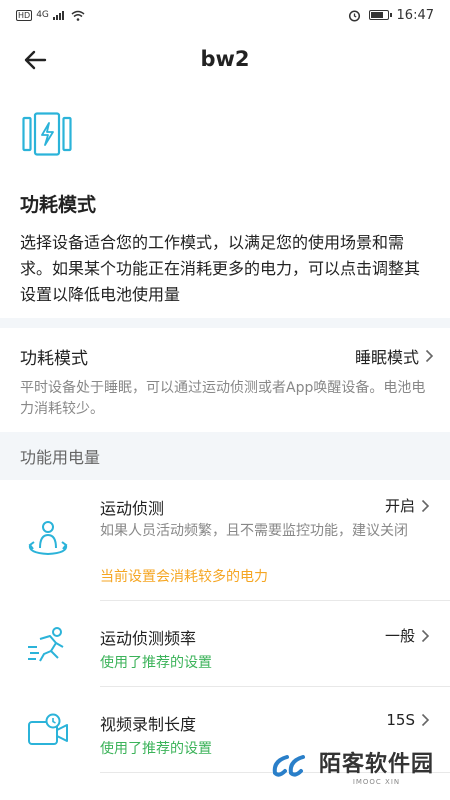  Describe the element at coordinates (50, 15) in the screenshot. I see `status-left: HD 4G` at that location.